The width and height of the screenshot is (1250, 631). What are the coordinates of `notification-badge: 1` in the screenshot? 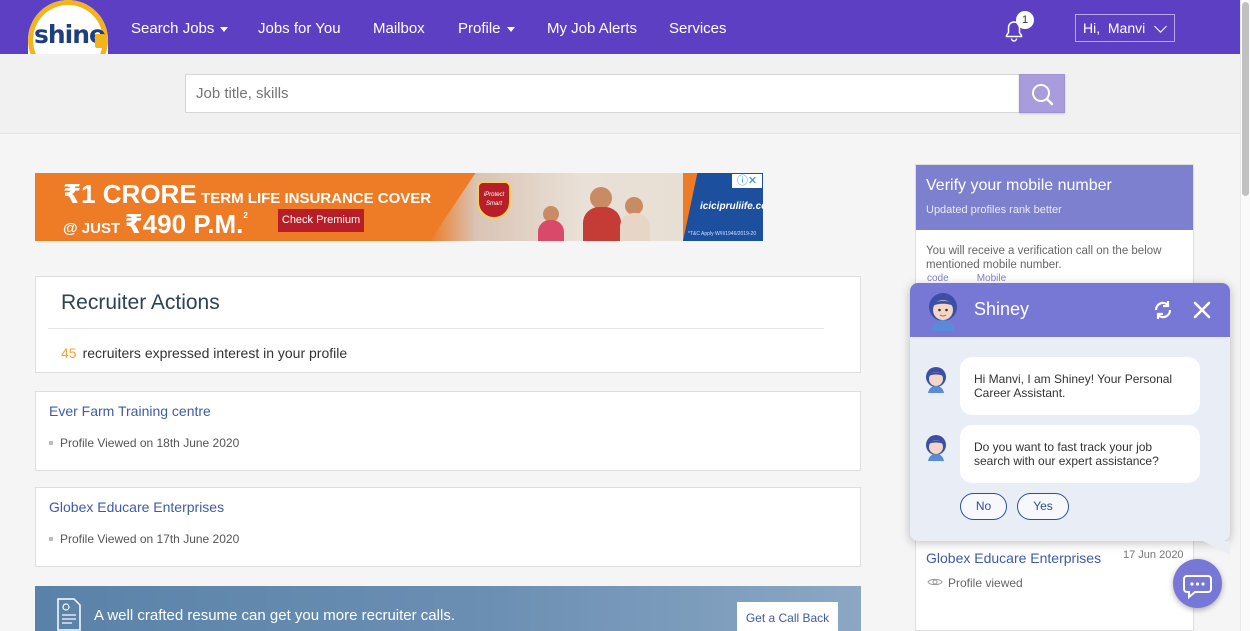 It's located at (1025, 20).